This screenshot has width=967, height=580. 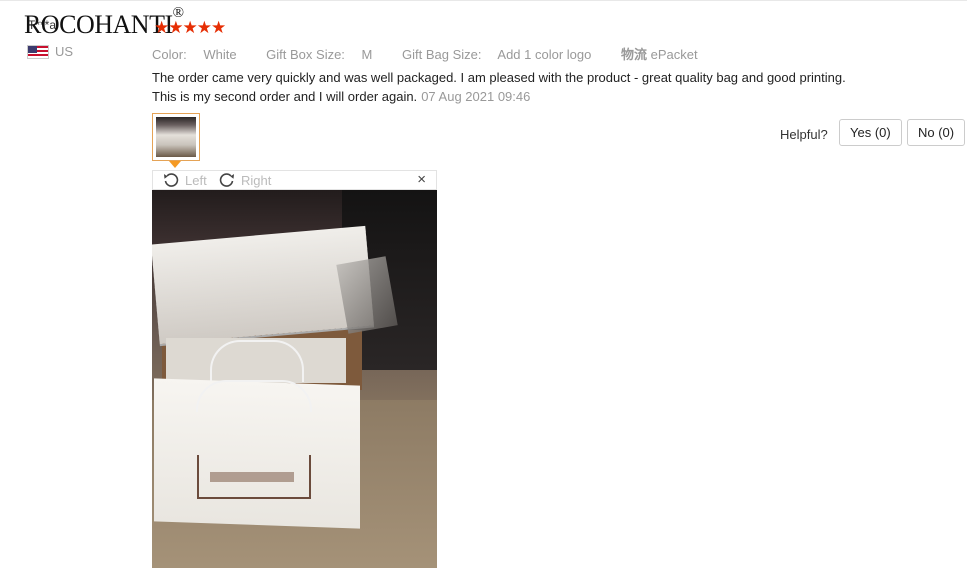 I want to click on helpful-label: Helpful?, so click(x=804, y=134).